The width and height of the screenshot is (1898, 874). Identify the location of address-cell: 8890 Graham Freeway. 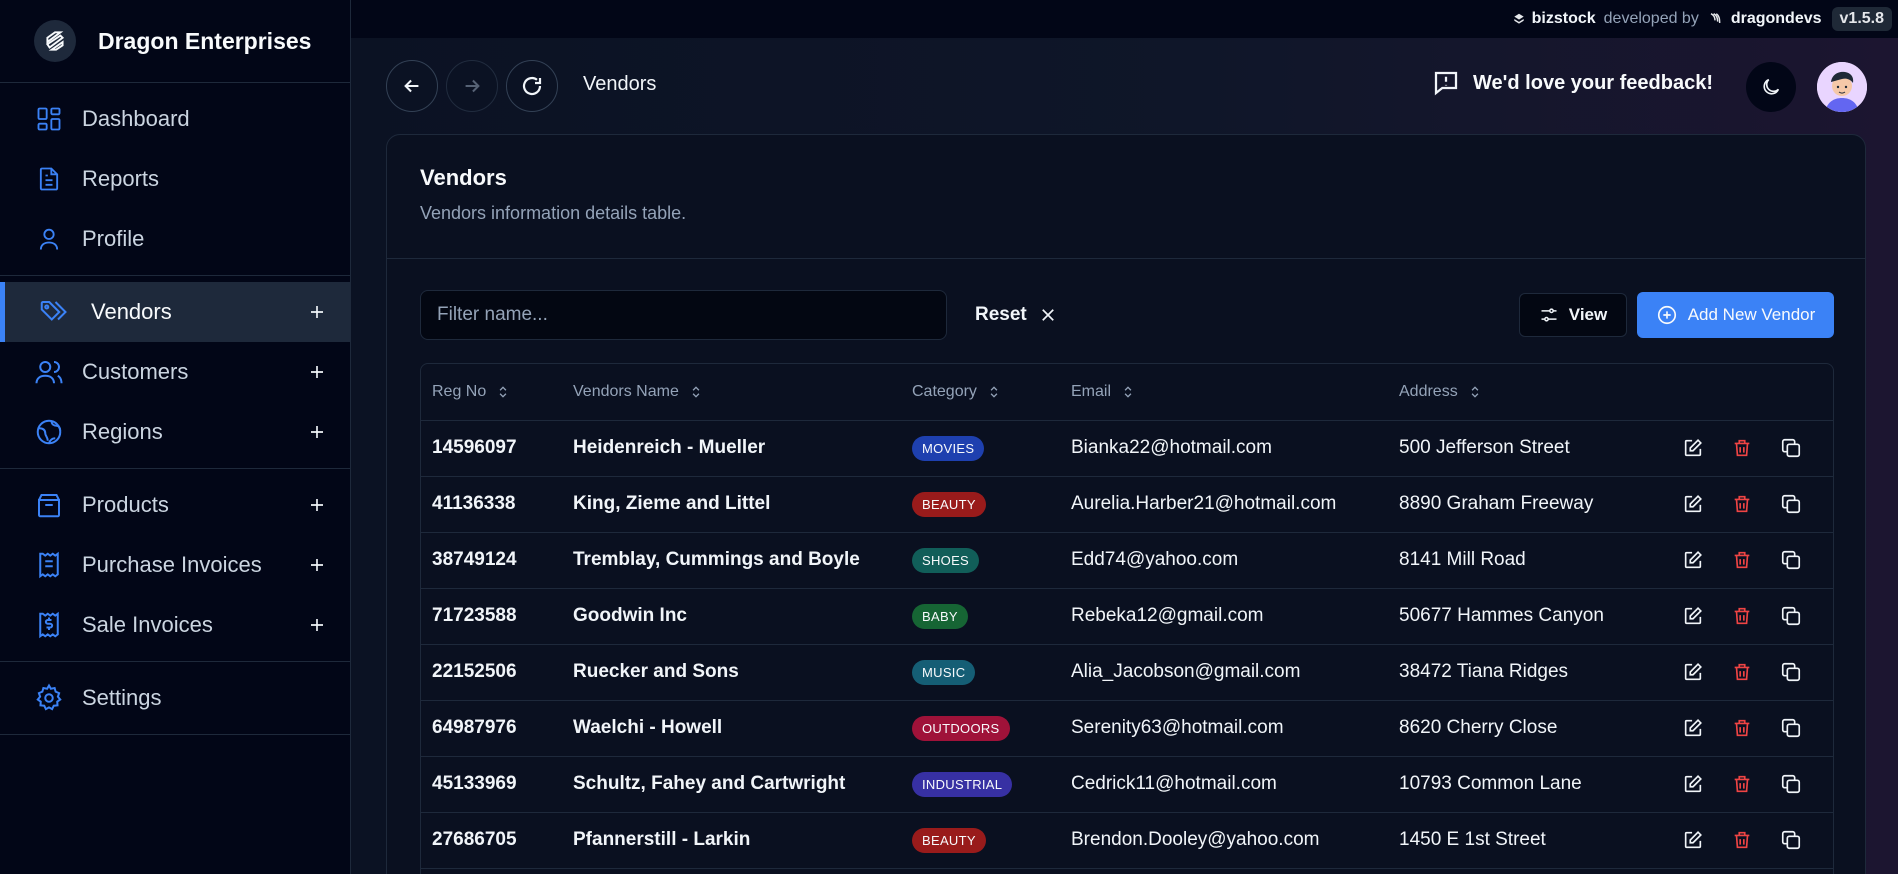
(1521, 504).